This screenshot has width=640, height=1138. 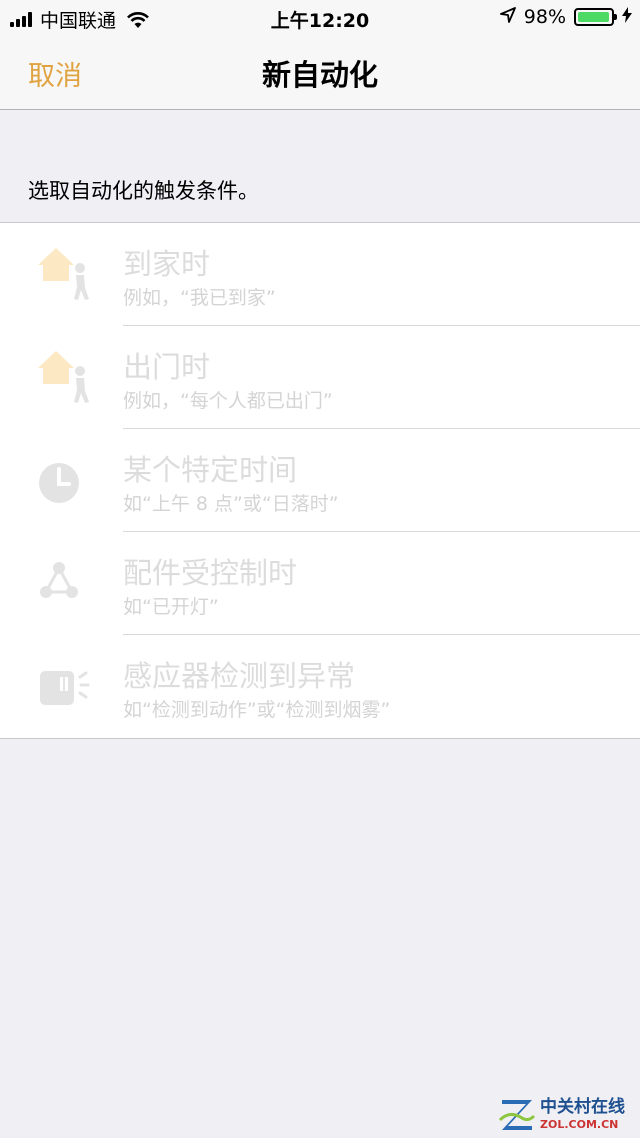 What do you see at coordinates (210, 470) in the screenshot?
I see `trigger-title: 某个特定时间` at bounding box center [210, 470].